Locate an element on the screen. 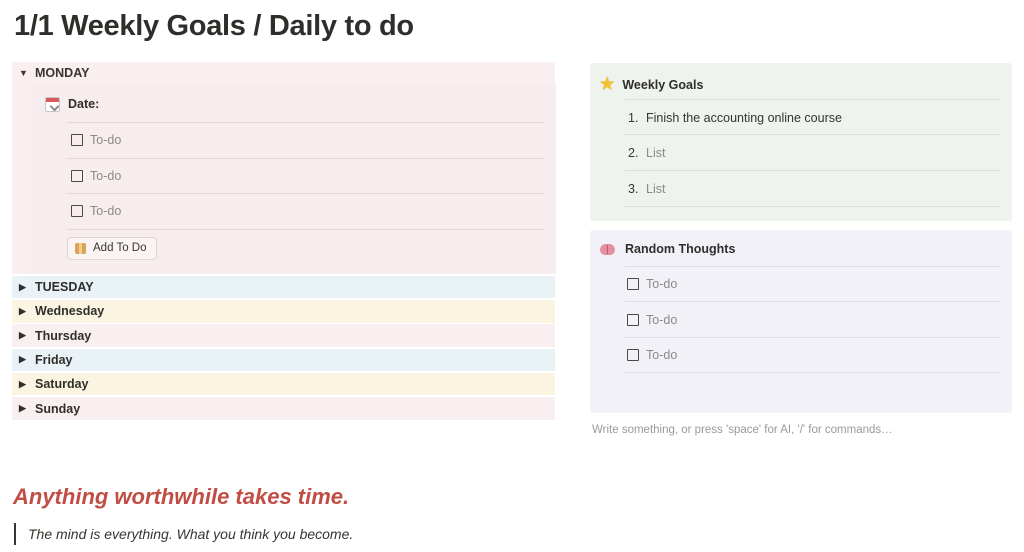  add-todo-button: Add To Do is located at coordinates (112, 248).